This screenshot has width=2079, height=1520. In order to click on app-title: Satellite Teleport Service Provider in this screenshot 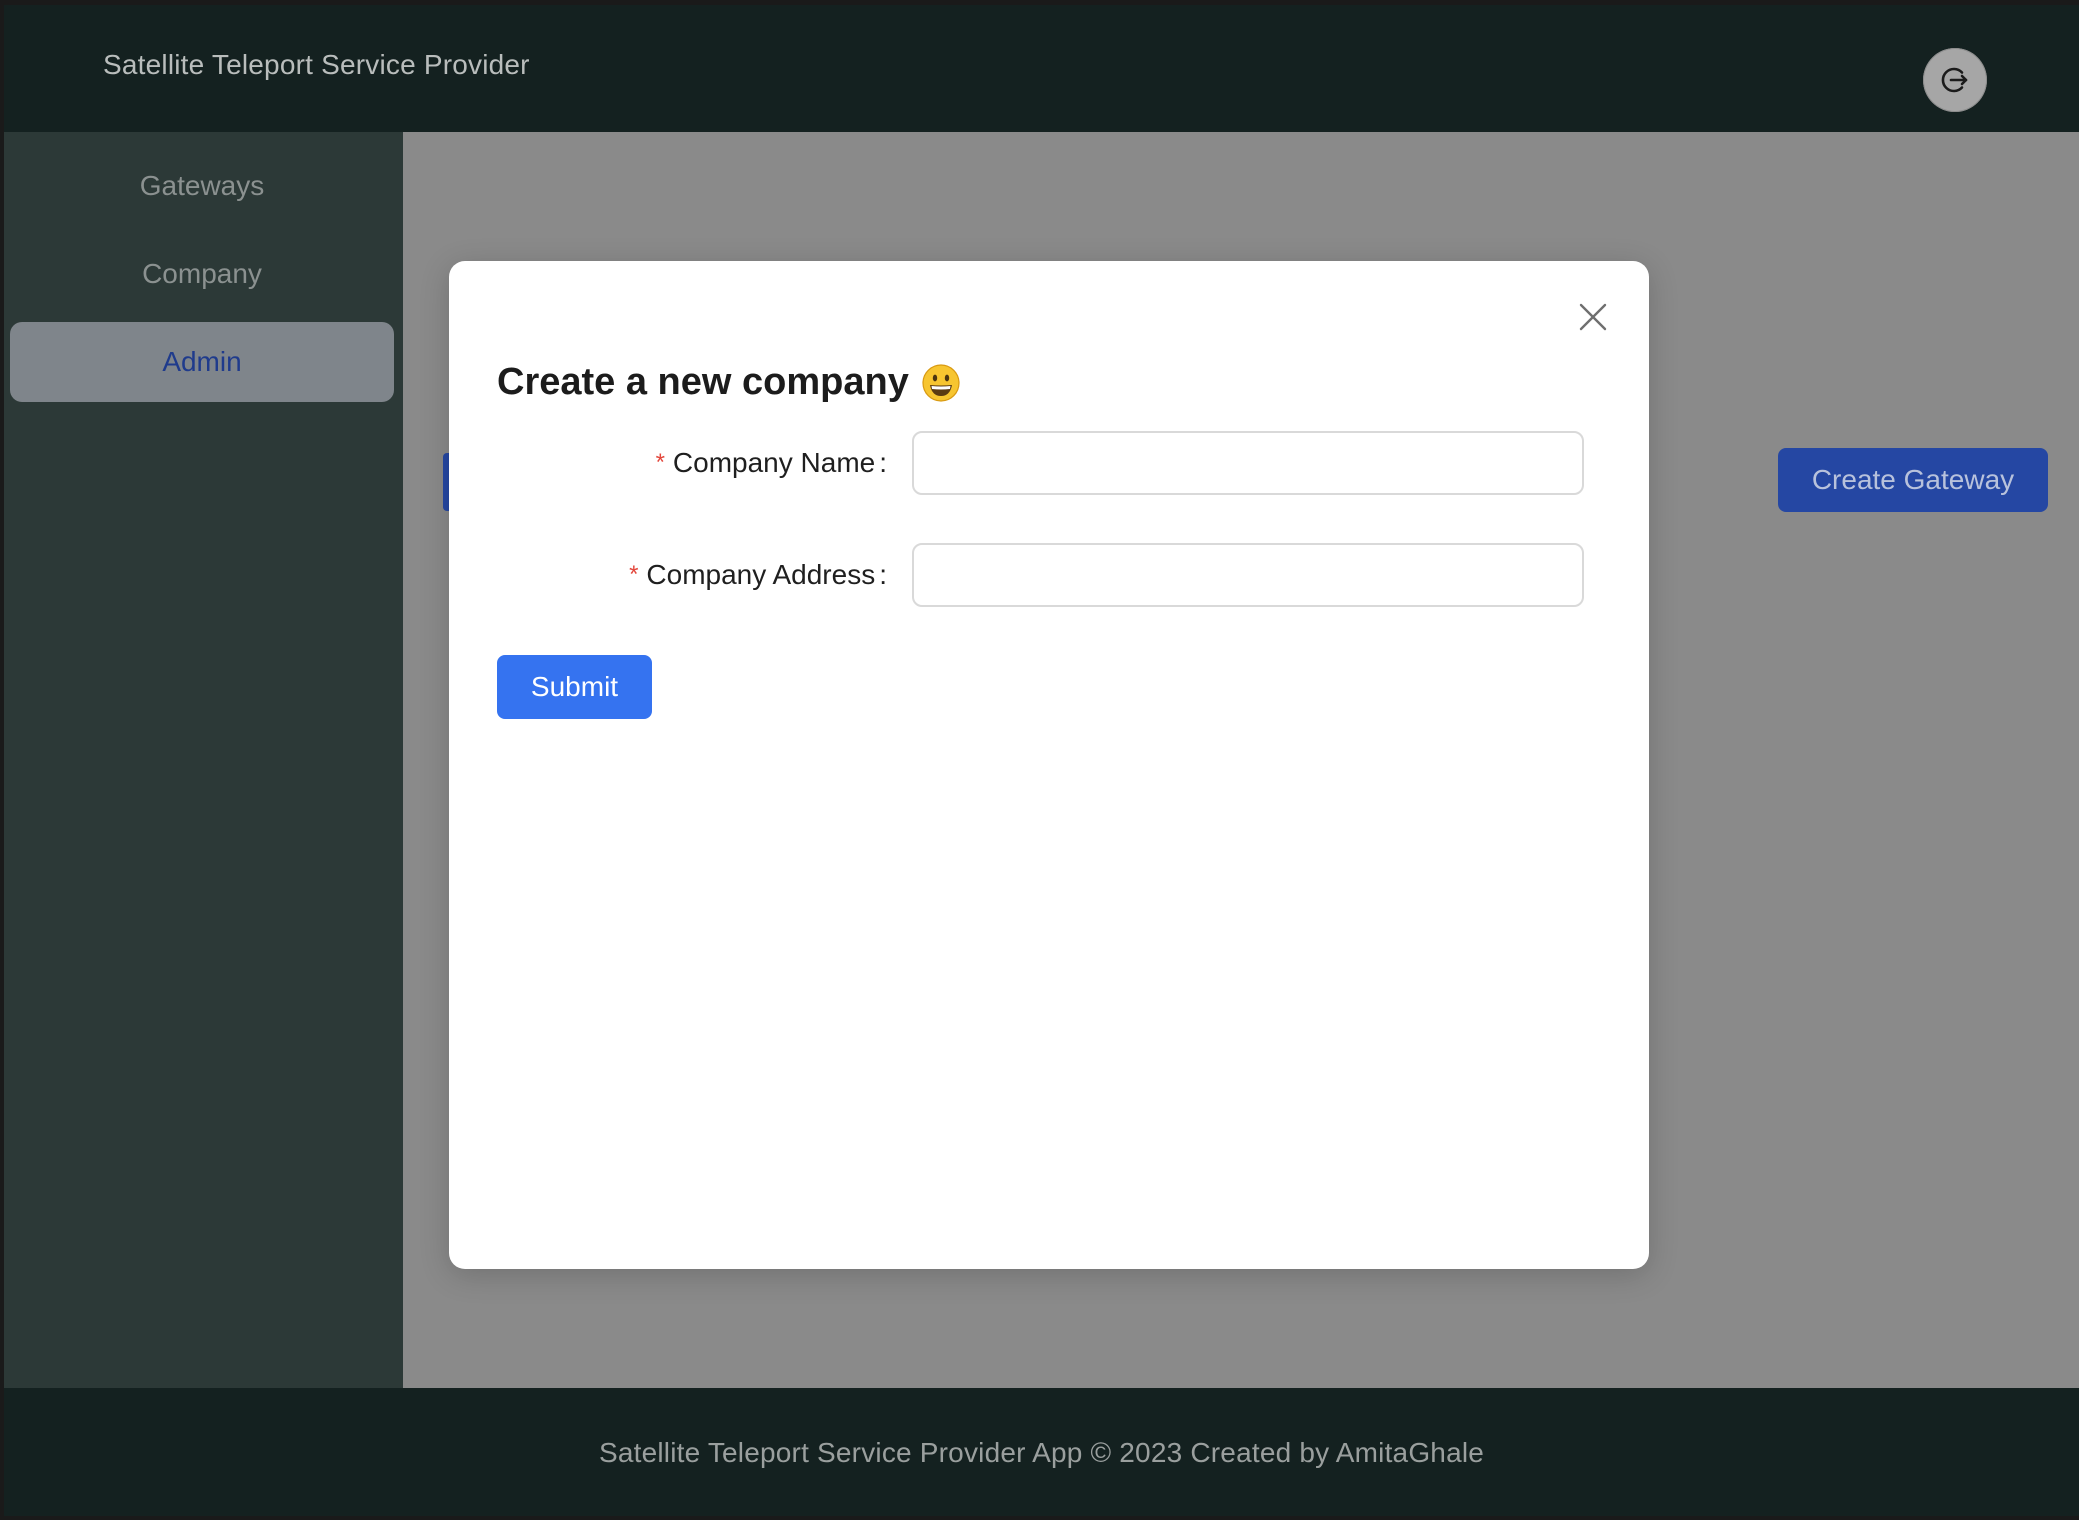, I will do `click(316, 64)`.